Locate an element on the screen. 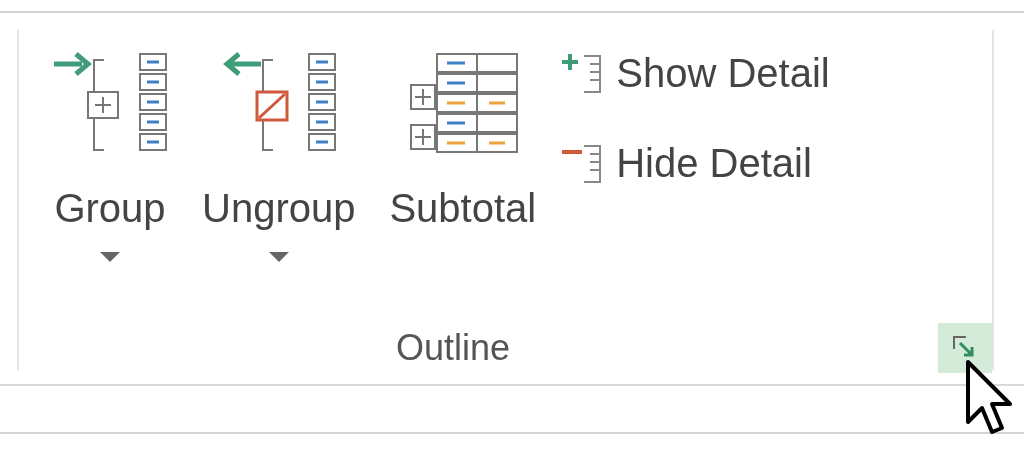 This screenshot has height=474, width=1024. dialog-launcher-button is located at coordinates (965, 348).